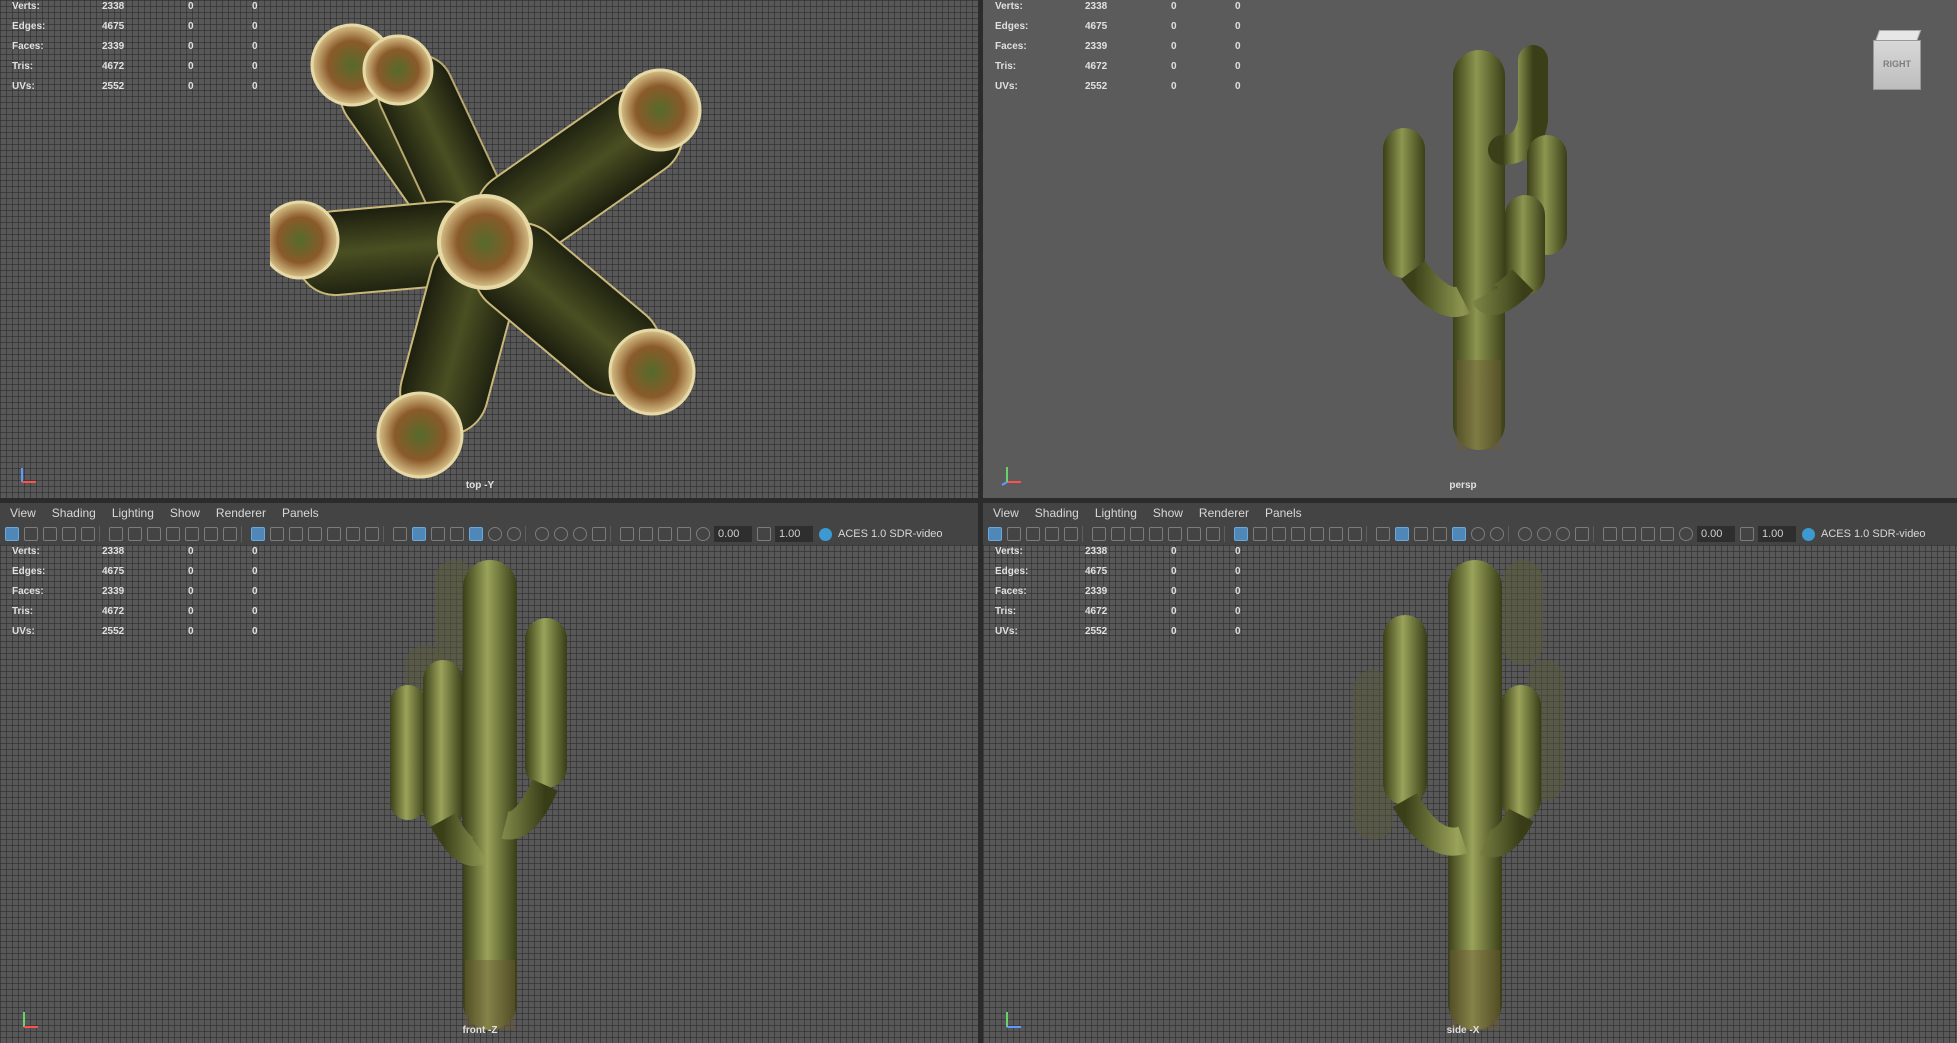 This screenshot has width=1957, height=1043. I want to click on cactus-front-view, so click(490, 800).